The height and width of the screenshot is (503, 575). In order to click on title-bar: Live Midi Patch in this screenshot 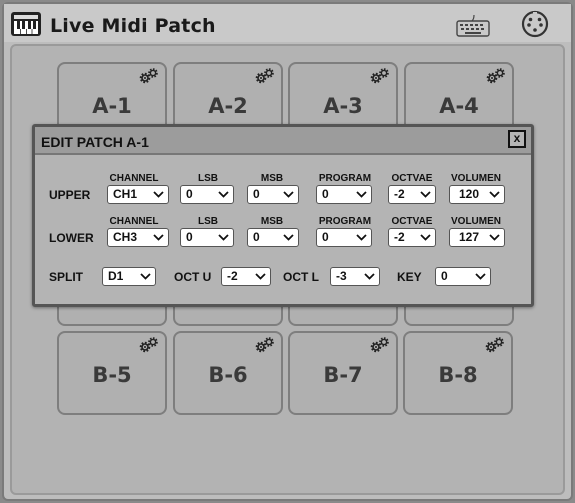, I will do `click(287, 23)`.